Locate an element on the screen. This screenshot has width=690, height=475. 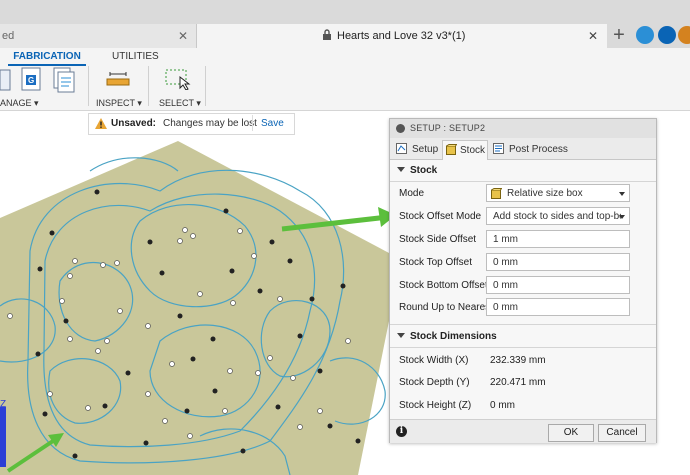
help-icon is located at coordinates (667, 35).